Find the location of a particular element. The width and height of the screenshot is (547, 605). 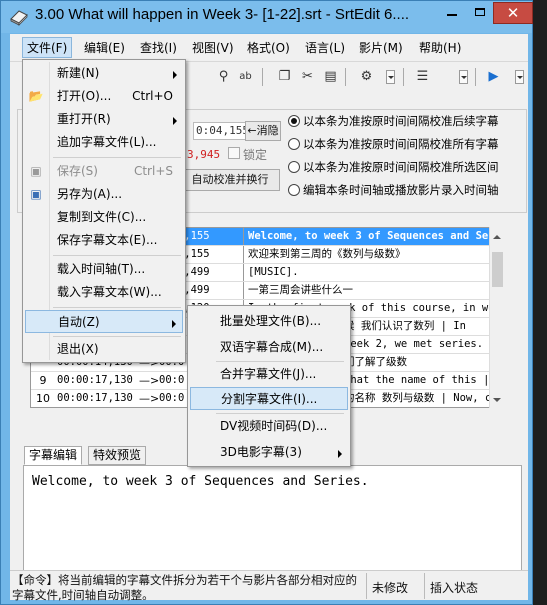

play-dropdown is located at coordinates (519, 77).